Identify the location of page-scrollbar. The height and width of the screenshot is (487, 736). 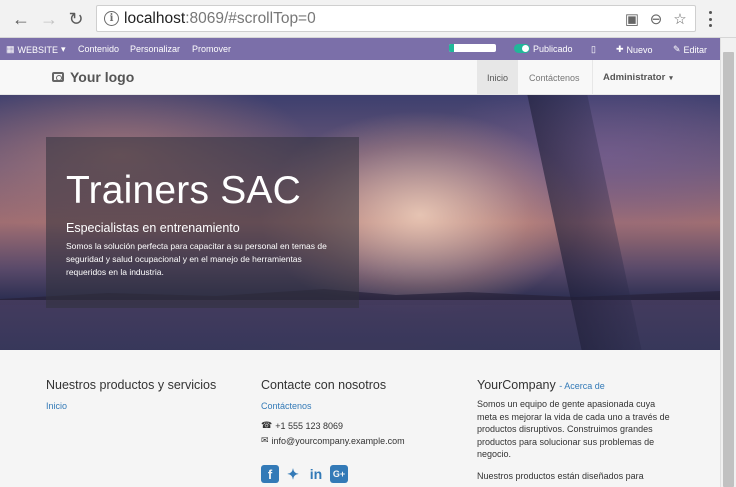
(728, 262).